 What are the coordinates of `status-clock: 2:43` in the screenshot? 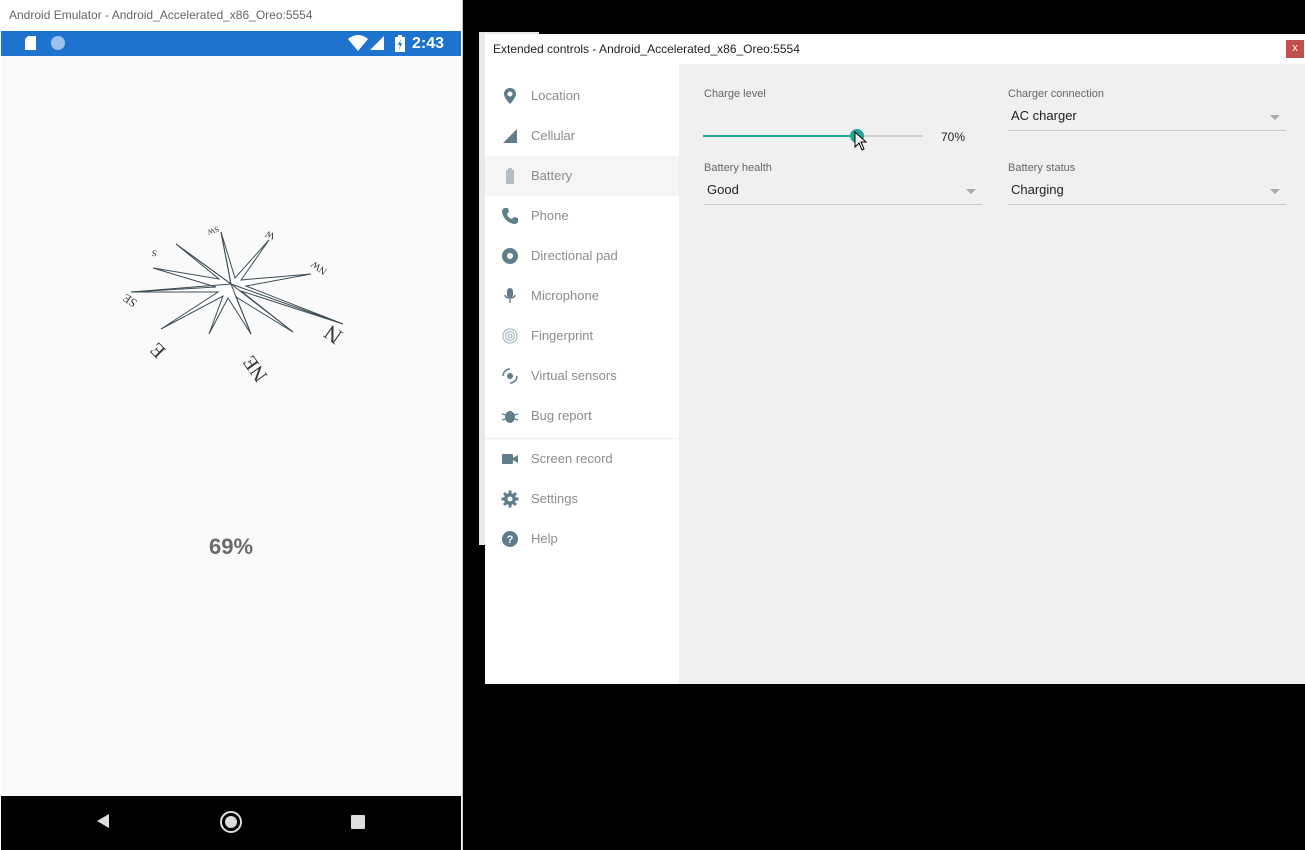 It's located at (428, 43).